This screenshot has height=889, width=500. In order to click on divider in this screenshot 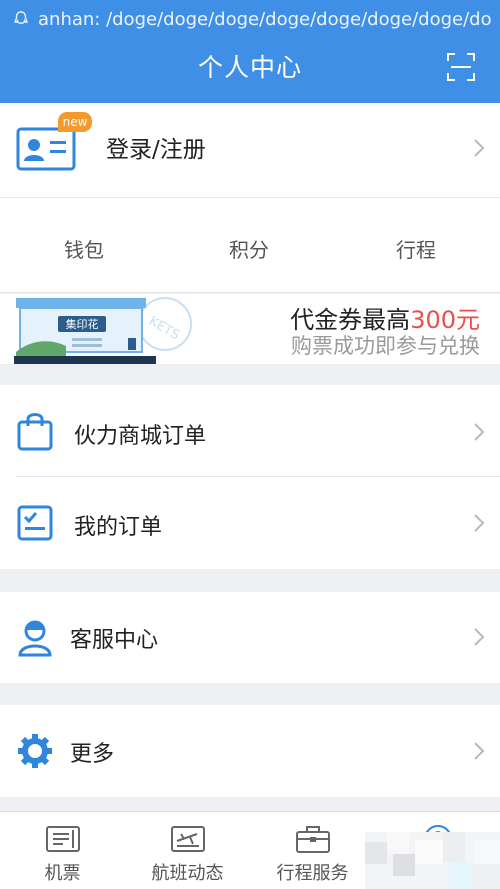, I will do `click(258, 476)`.